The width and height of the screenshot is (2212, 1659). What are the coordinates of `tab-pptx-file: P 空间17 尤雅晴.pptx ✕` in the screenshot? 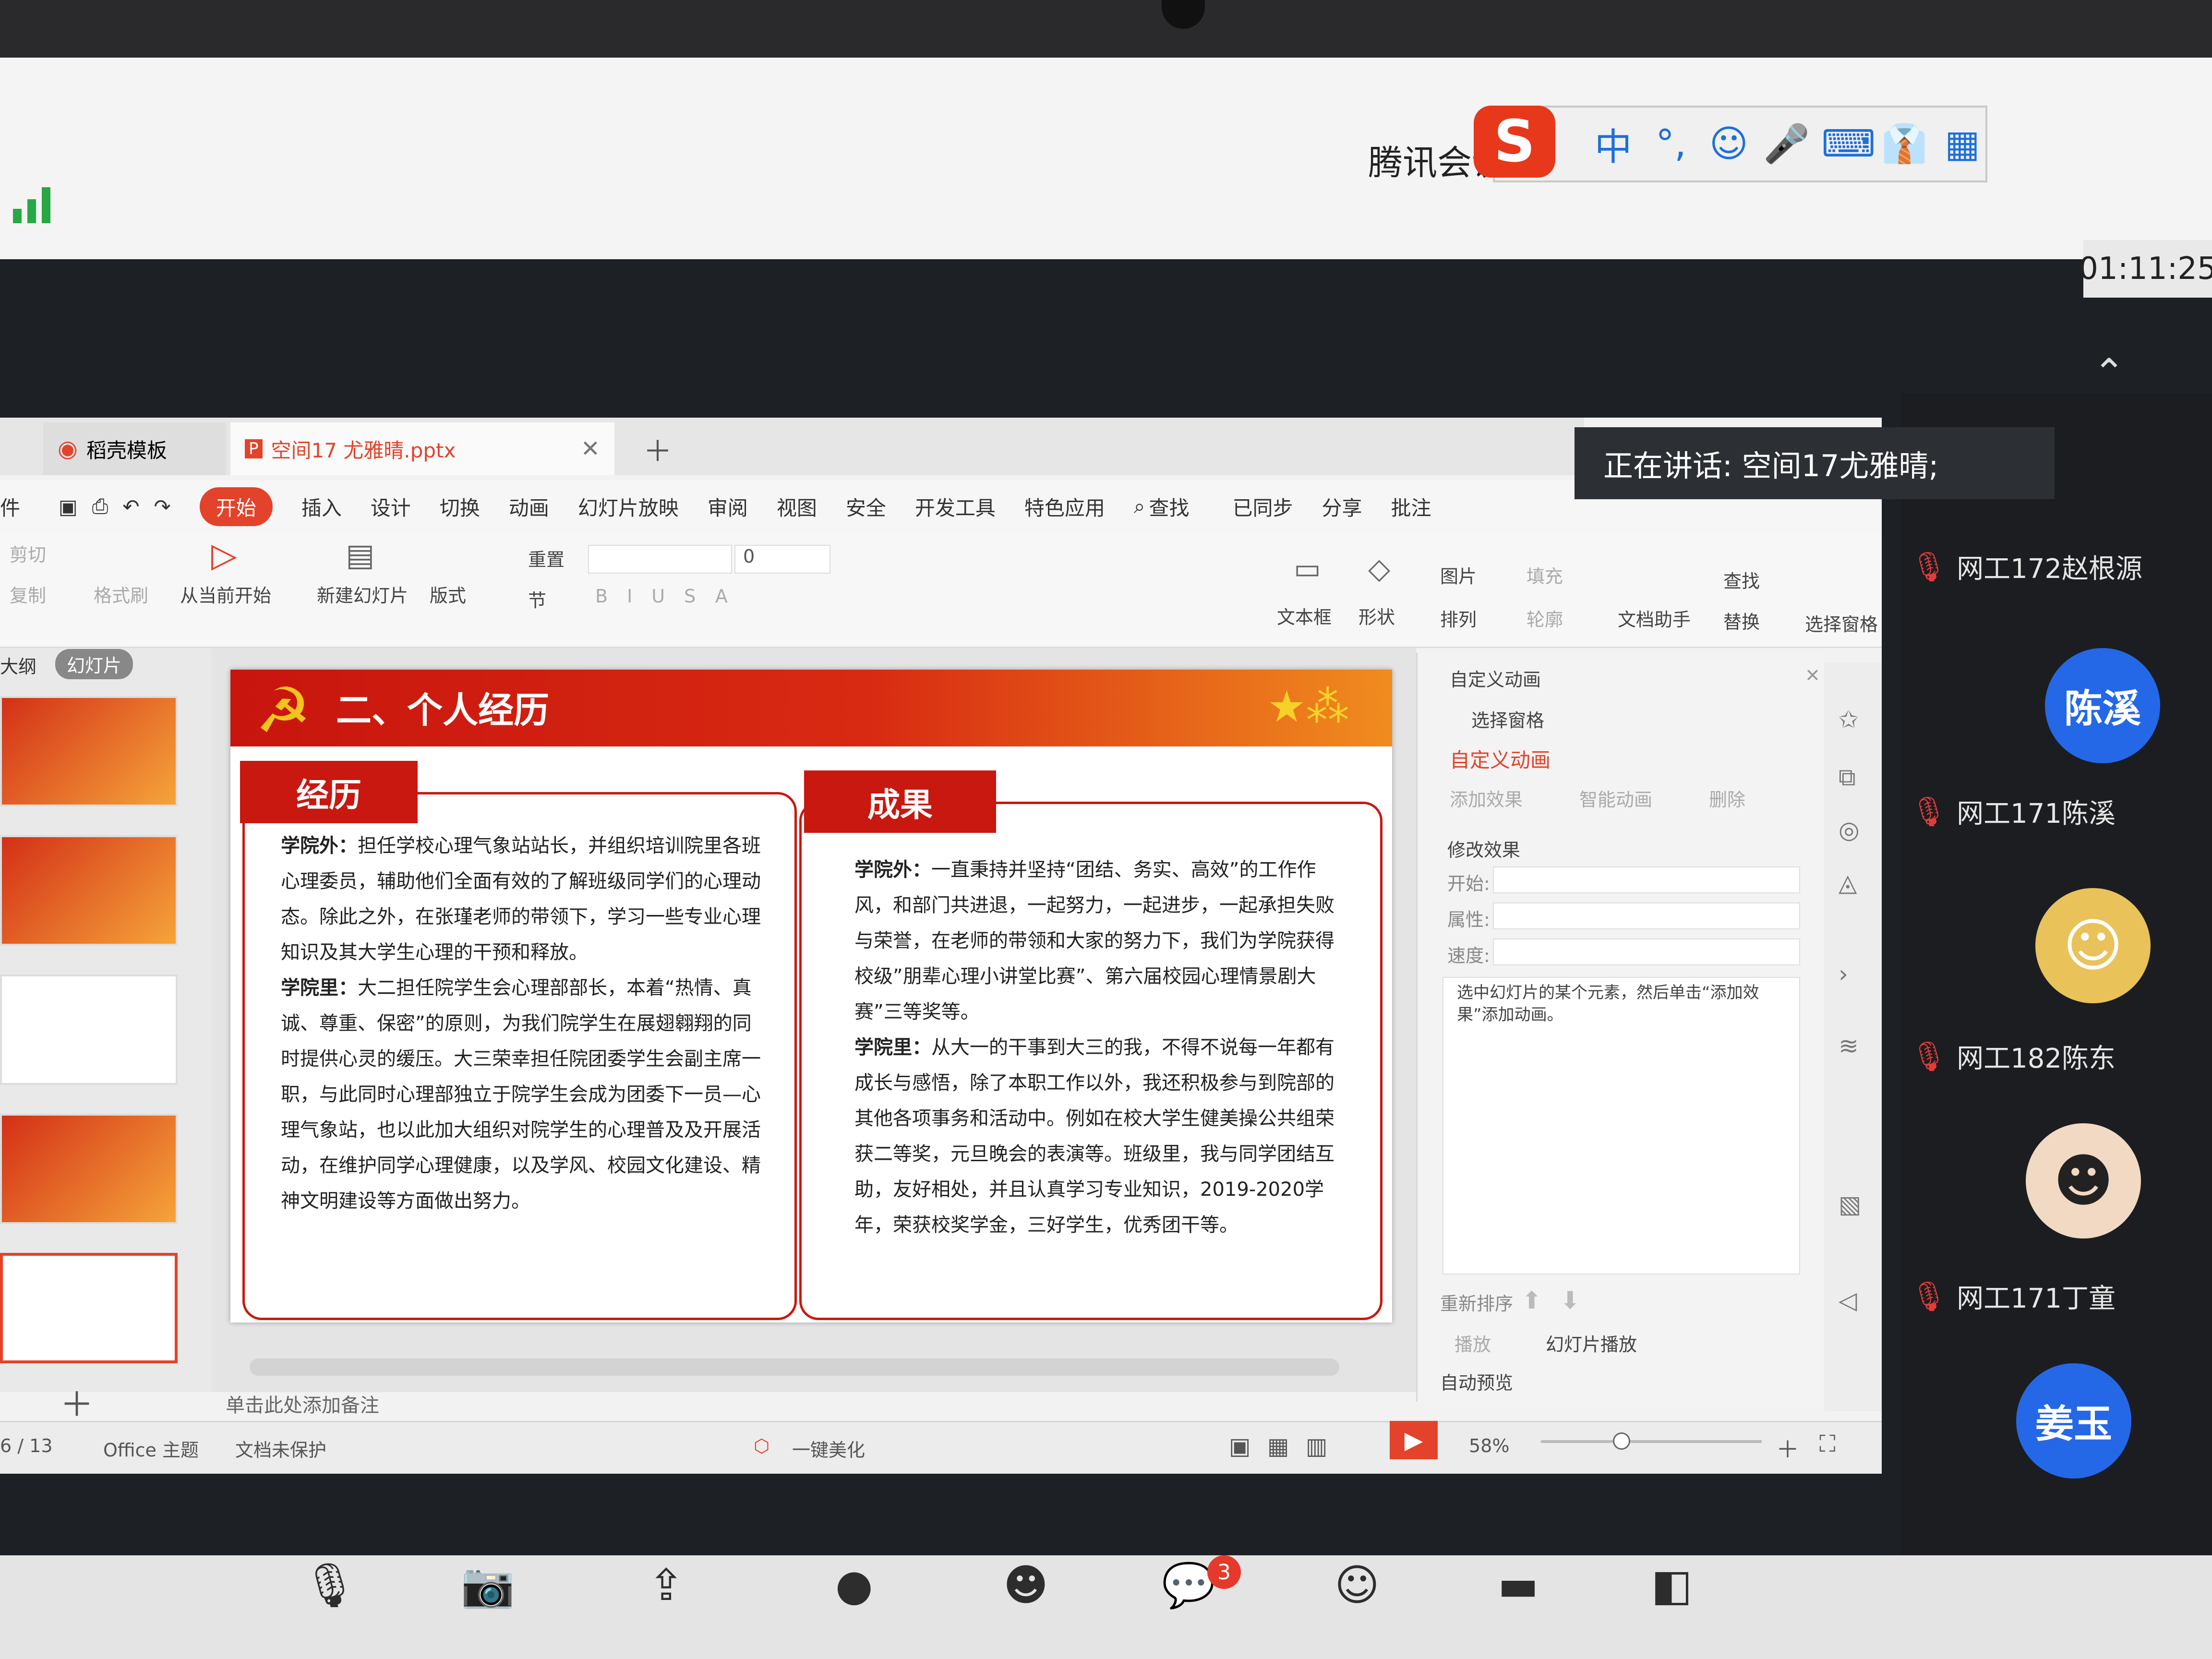 It's located at (422, 448).